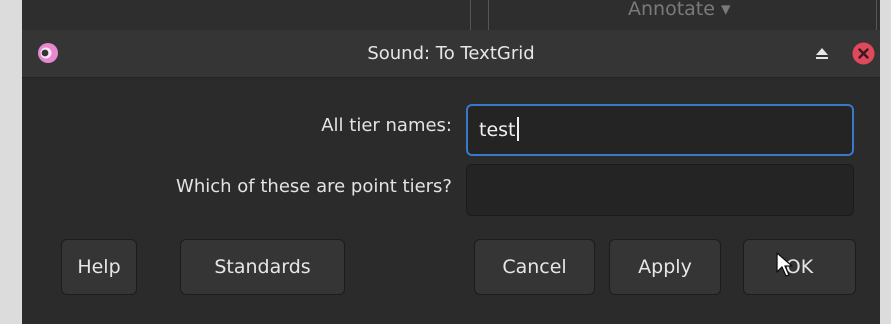 The height and width of the screenshot is (324, 891). What do you see at coordinates (314, 186) in the screenshot?
I see `point-tiers-label: Which of these are point tiers?` at bounding box center [314, 186].